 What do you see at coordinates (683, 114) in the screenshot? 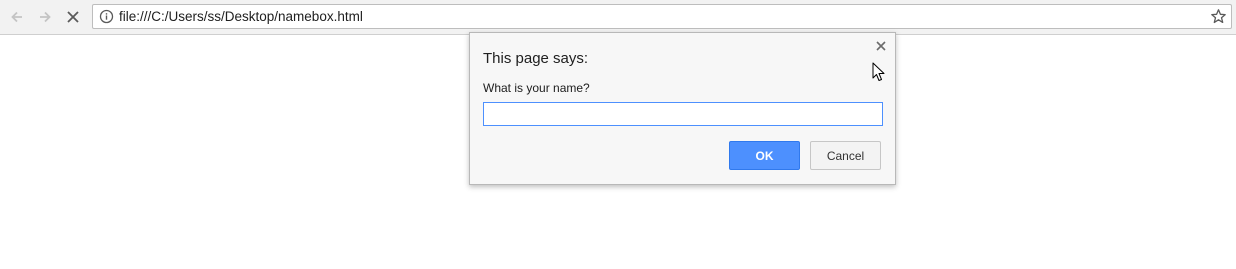
I see `name-input` at bounding box center [683, 114].